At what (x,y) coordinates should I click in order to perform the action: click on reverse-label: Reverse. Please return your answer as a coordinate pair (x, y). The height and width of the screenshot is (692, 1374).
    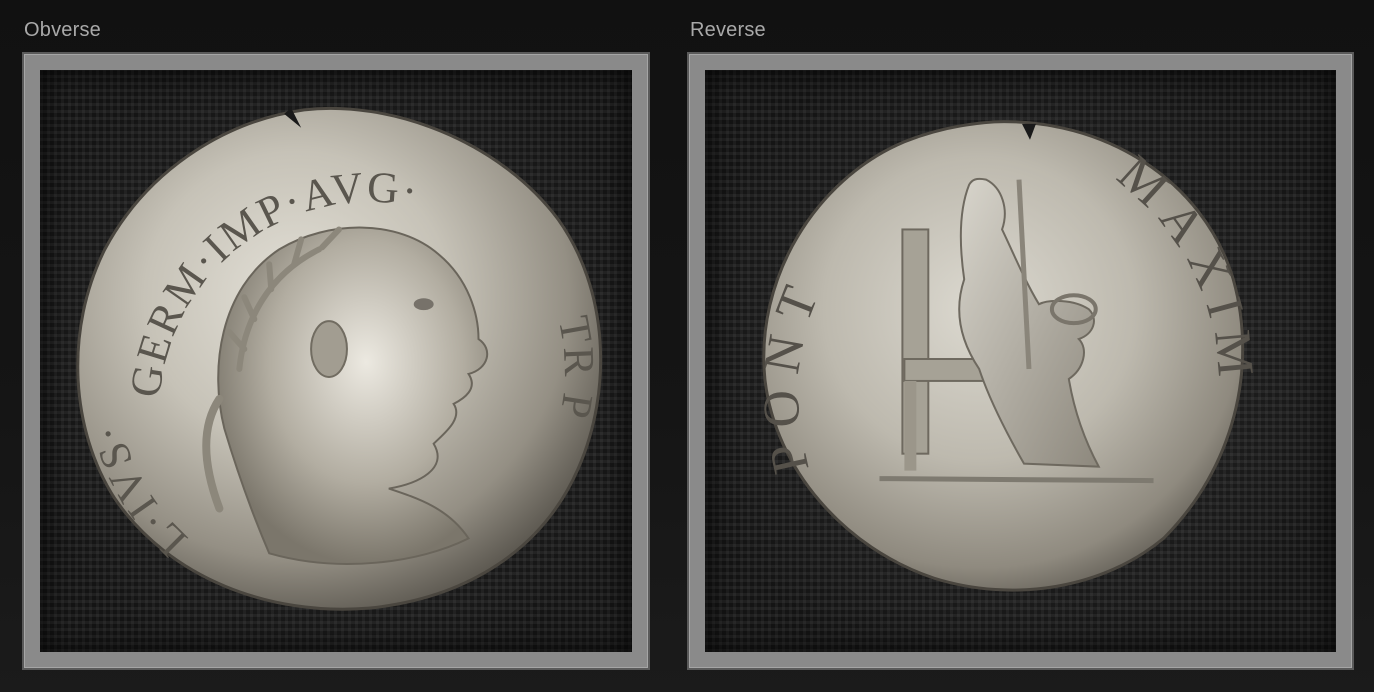
    Looking at the image, I should click on (728, 30).